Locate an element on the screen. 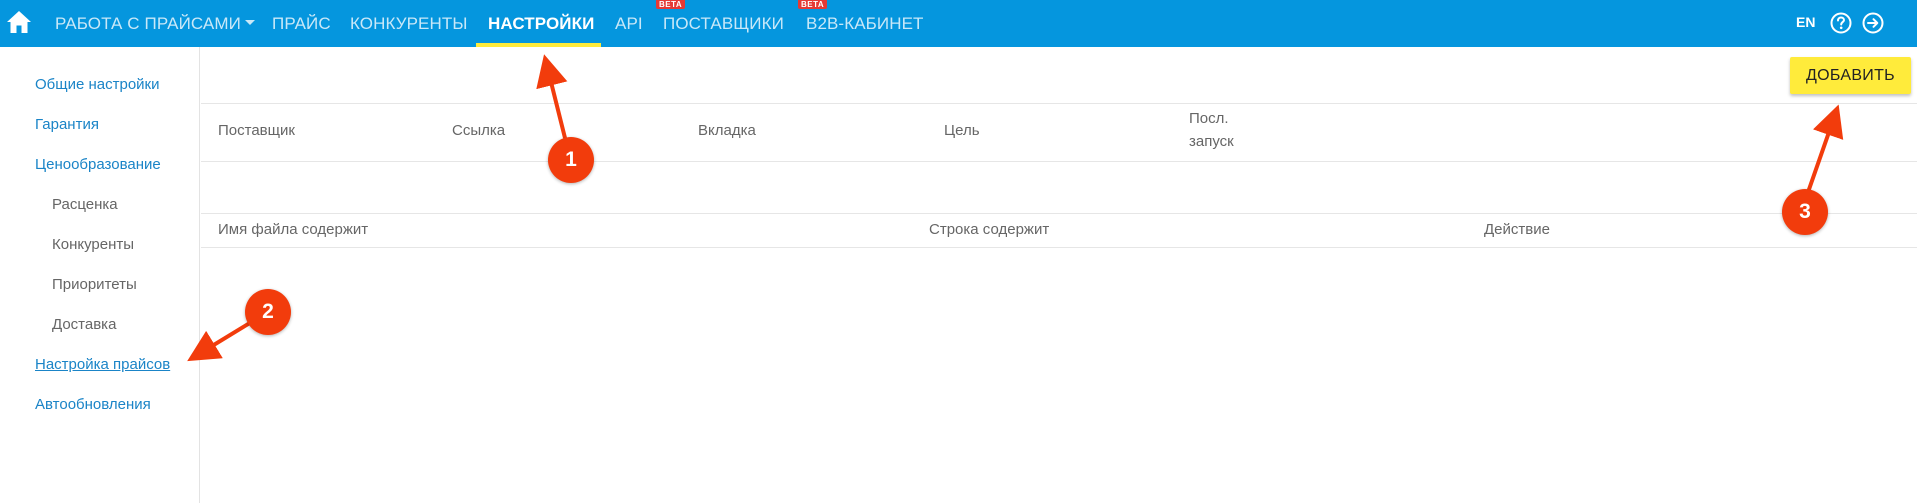 This screenshot has width=1917, height=503. nav-label: ПРАЙС is located at coordinates (301, 23).